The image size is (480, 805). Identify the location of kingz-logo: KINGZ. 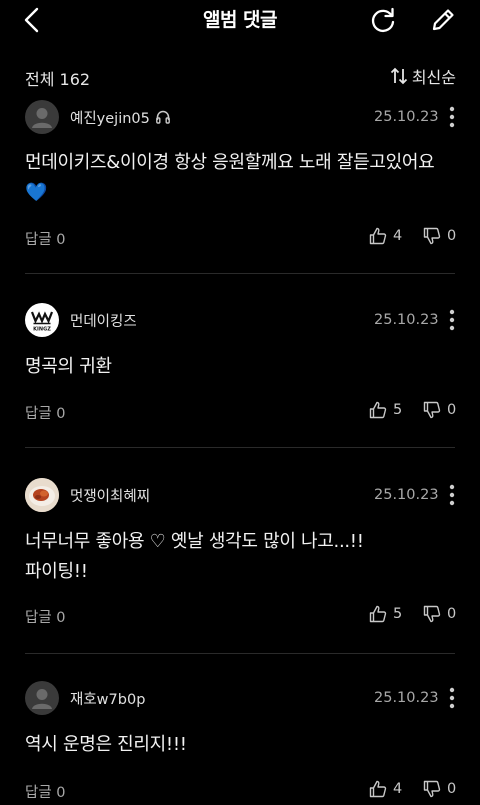
(42, 322).